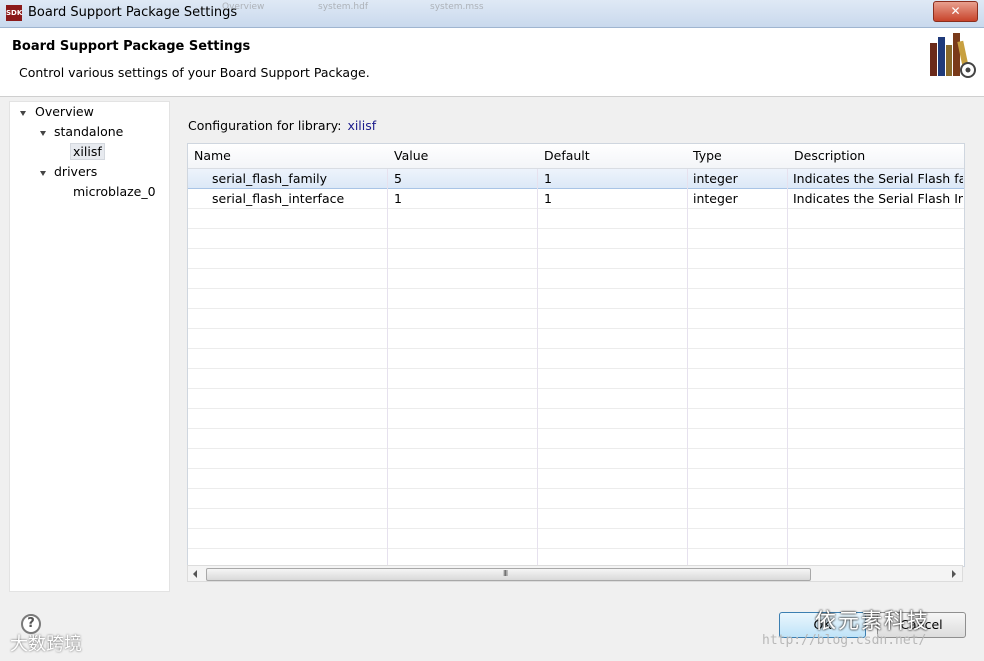 The image size is (984, 661). I want to click on scrollbar-thumb: III, so click(508, 574).